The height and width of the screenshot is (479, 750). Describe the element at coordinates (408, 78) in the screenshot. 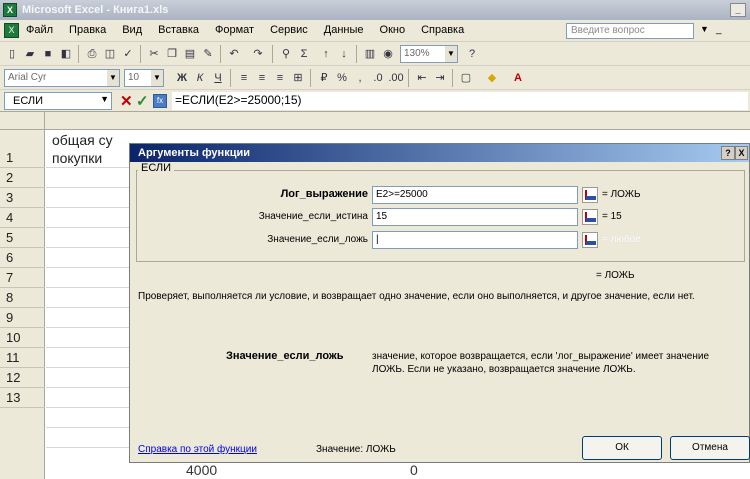

I see `toolbar-divider` at that location.